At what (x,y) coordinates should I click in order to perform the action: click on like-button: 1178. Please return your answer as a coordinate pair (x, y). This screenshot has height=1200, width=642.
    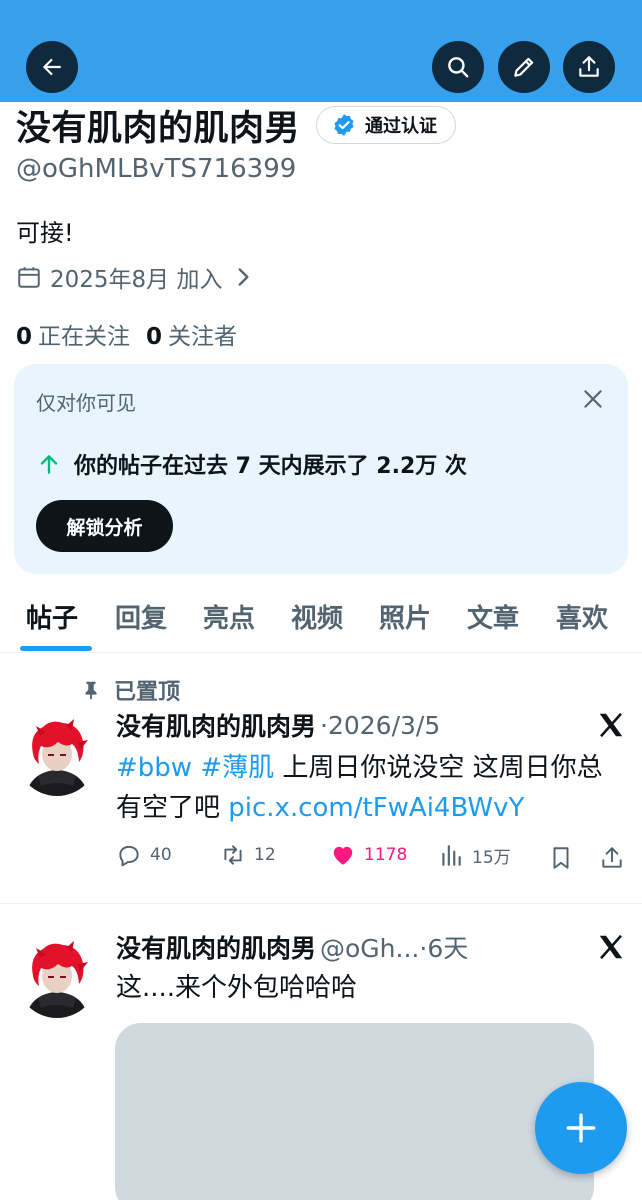
    Looking at the image, I should click on (368, 855).